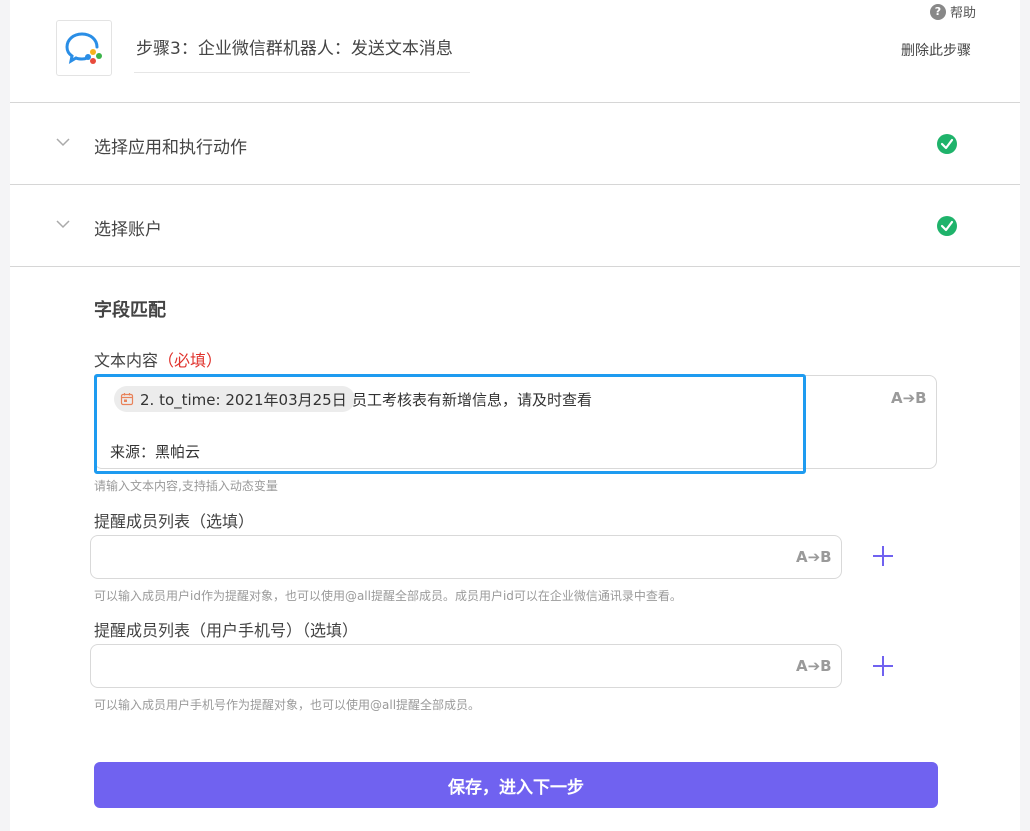  I want to click on help-link: ? 帮助, so click(953, 11).